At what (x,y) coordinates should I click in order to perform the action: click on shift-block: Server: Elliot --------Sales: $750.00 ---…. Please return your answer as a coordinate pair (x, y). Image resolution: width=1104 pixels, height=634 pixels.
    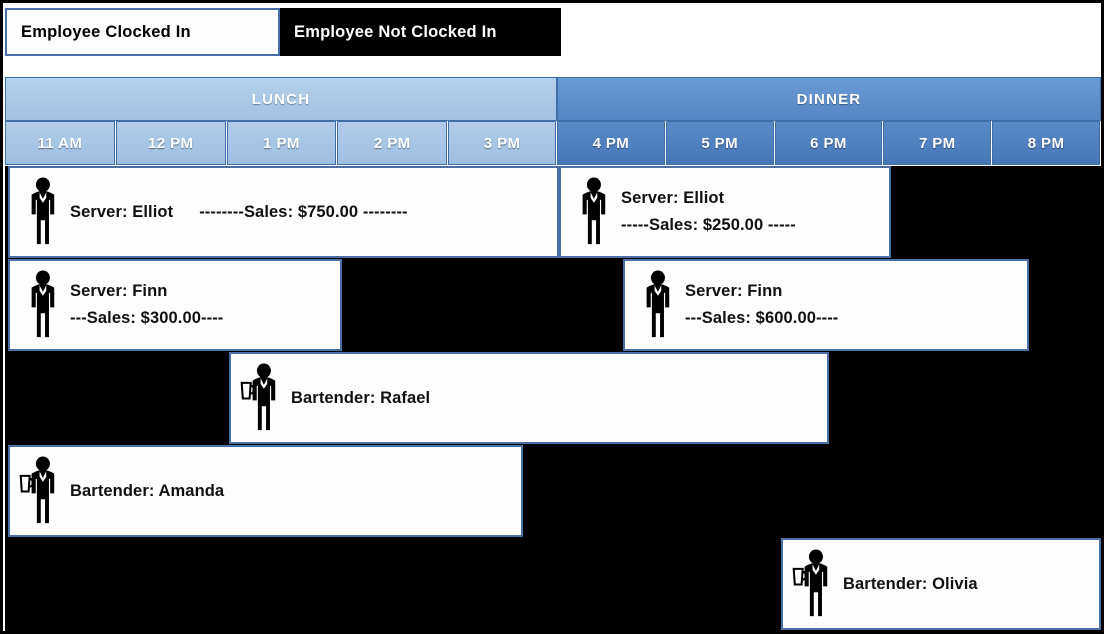
    Looking at the image, I should click on (283, 212).